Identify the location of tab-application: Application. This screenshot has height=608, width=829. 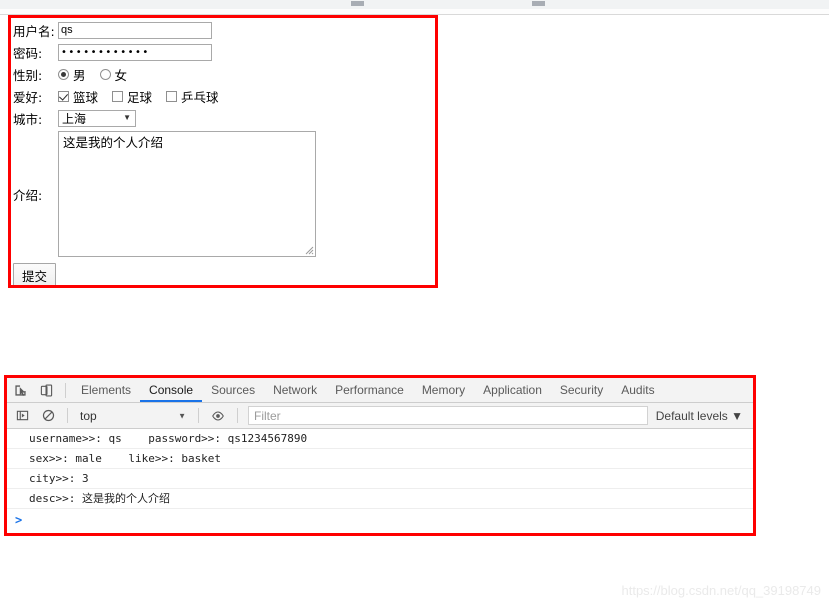
(512, 390).